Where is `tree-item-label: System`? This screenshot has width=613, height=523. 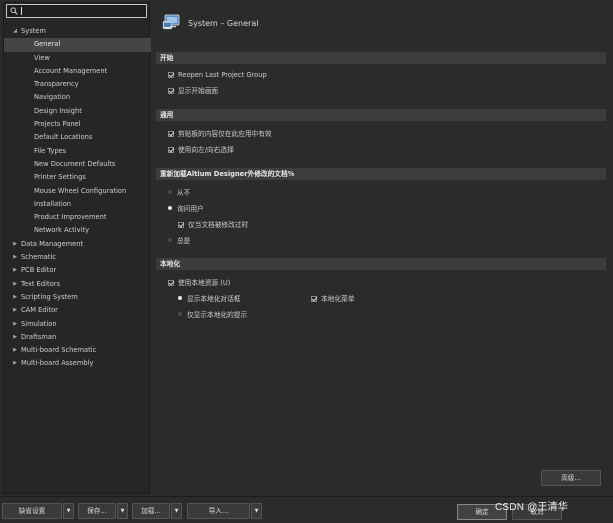 tree-item-label: System is located at coordinates (33, 31).